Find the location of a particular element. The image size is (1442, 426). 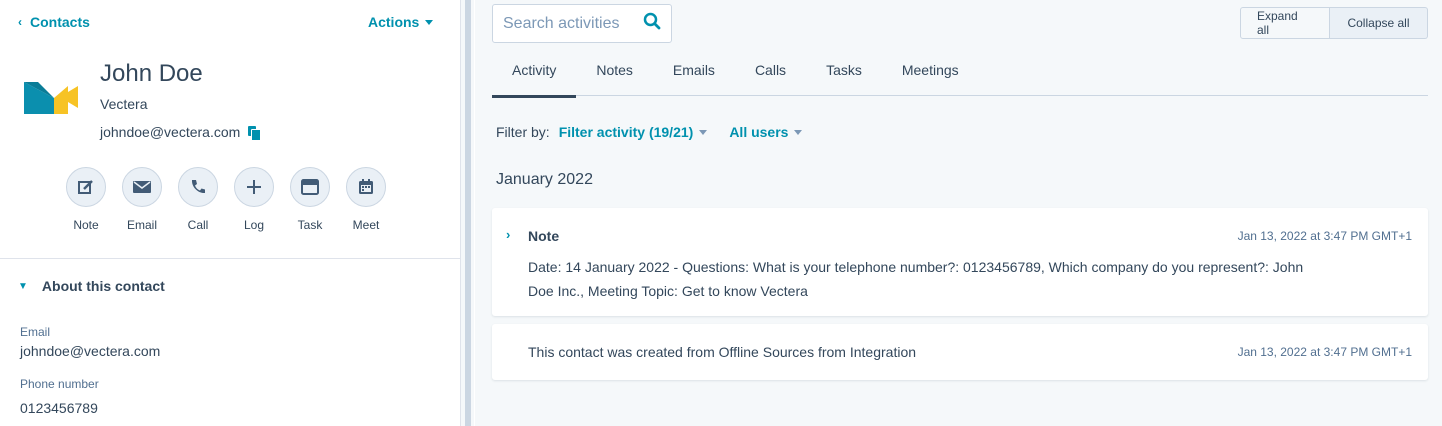

created-card-timestamp: Jan 13, 2022 at 3:47 PM GMT+1 is located at coordinates (1324, 352).